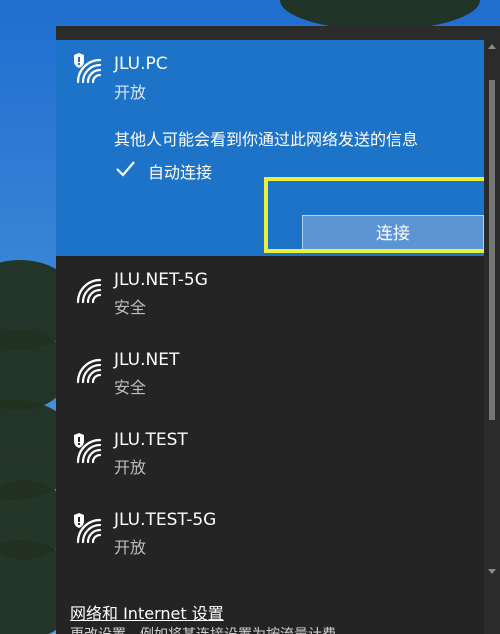 The image size is (500, 634). Describe the element at coordinates (270, 540) in the screenshot. I see `network-item: JLU.TEST-5G 开放` at that location.